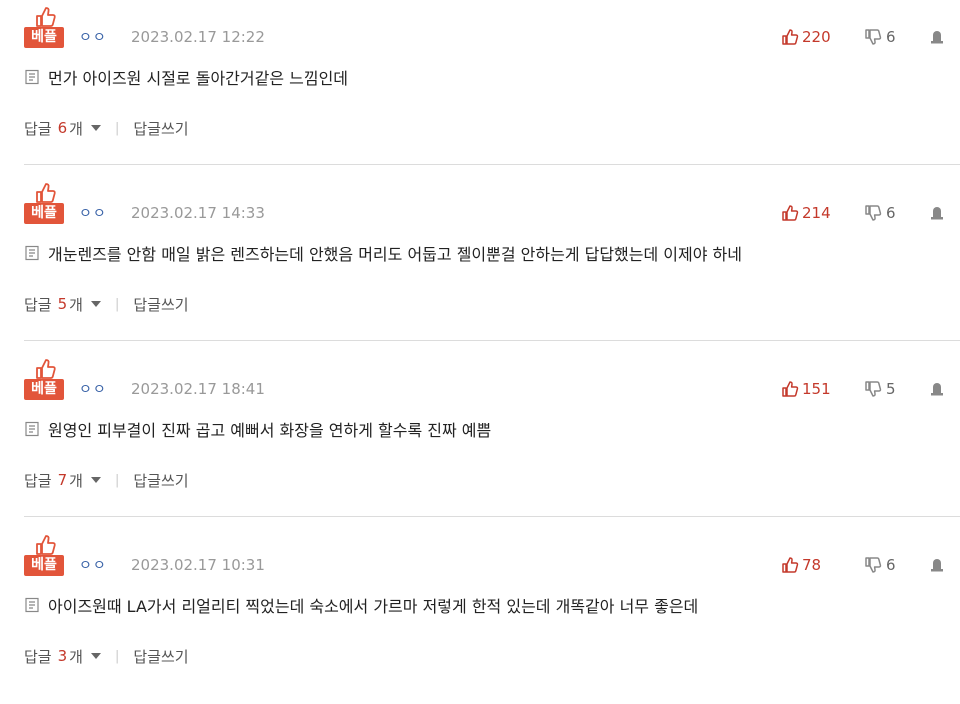  What do you see at coordinates (106, 128) in the screenshot?
I see `reply-bar: 답글 6 개 | 답글쓰기` at bounding box center [106, 128].